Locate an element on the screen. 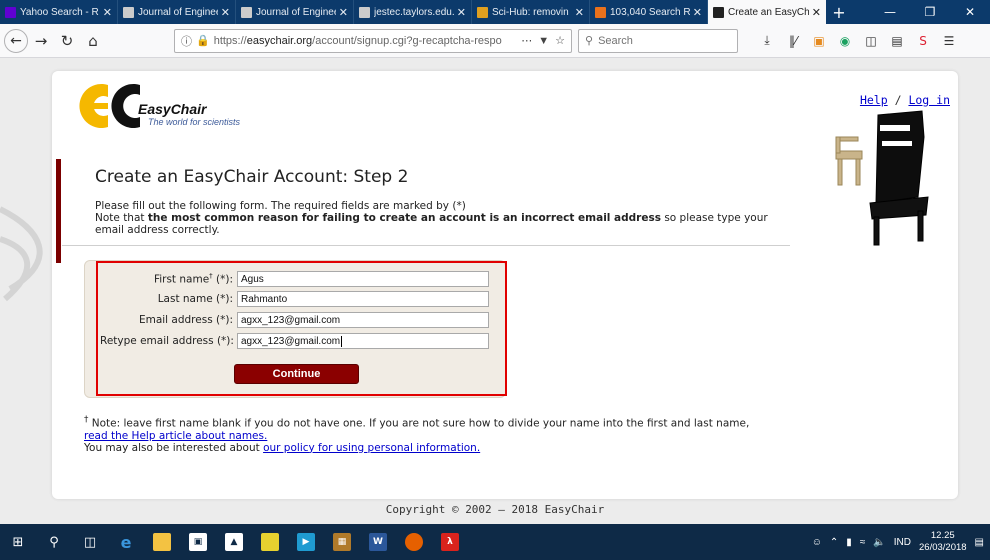 The width and height of the screenshot is (990, 560). search-input: ⚲ Search is located at coordinates (658, 40).